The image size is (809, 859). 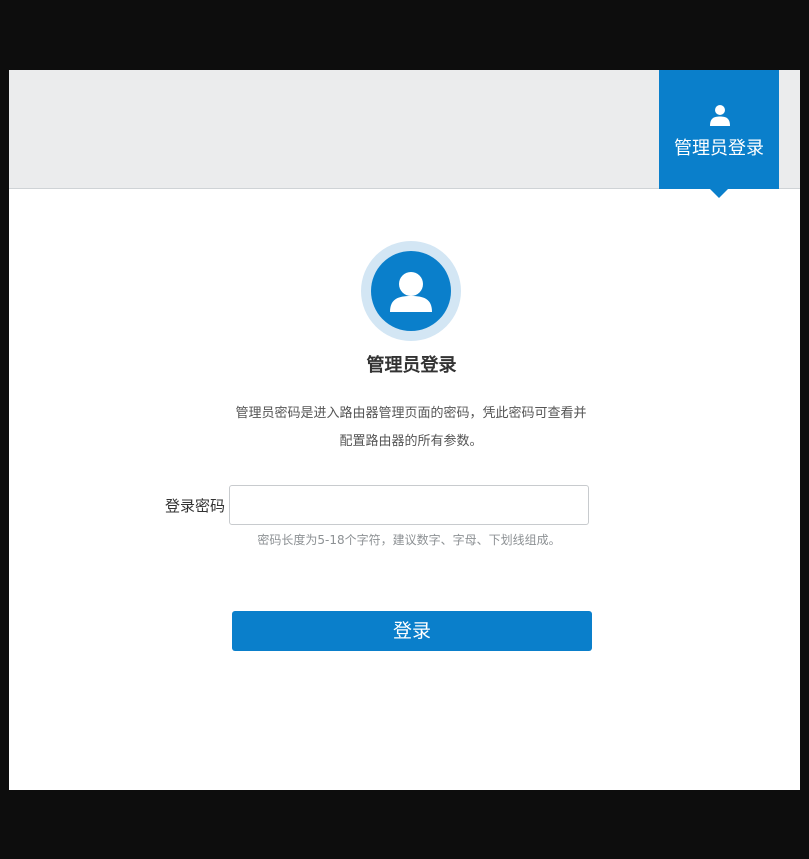 I want to click on user-icon, so click(x=720, y=115).